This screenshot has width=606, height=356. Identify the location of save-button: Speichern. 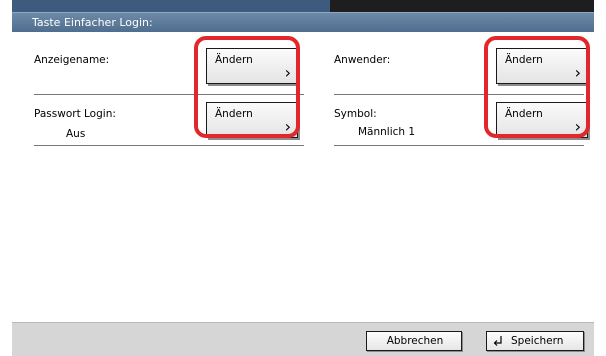
(535, 341).